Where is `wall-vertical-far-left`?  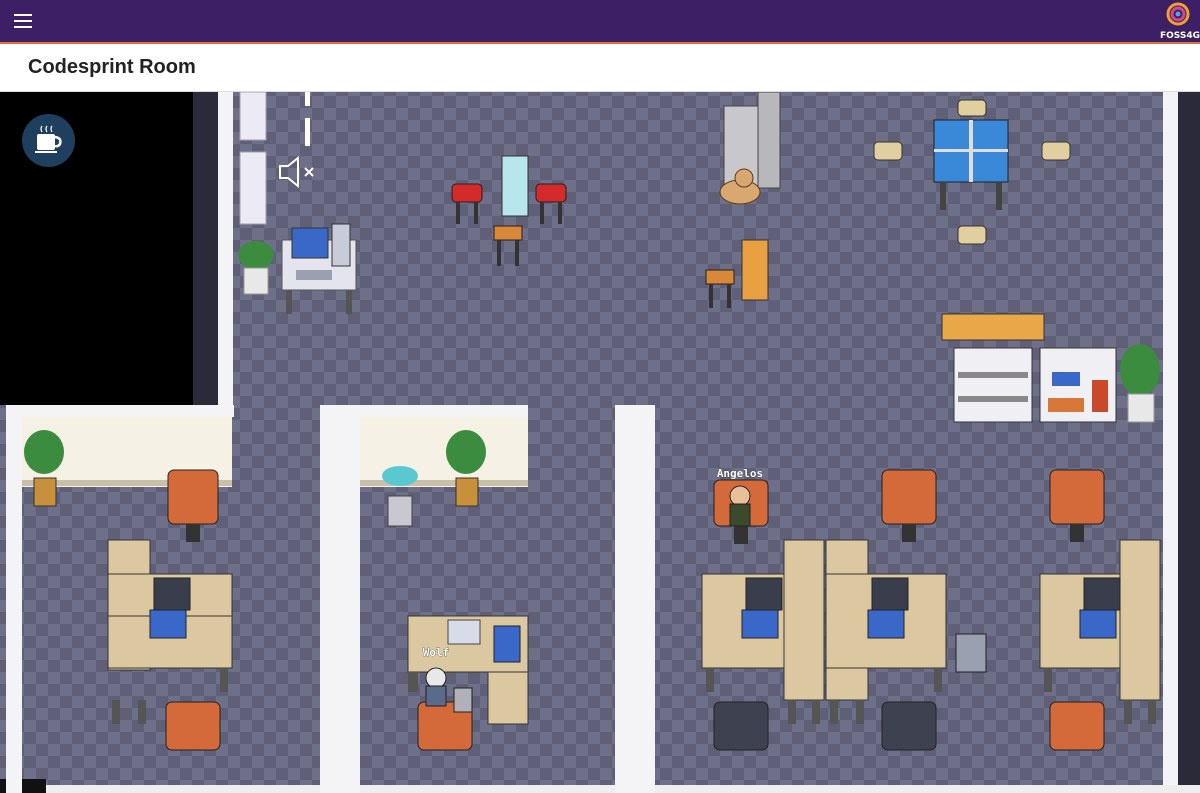
wall-vertical-far-left is located at coordinates (14, 599).